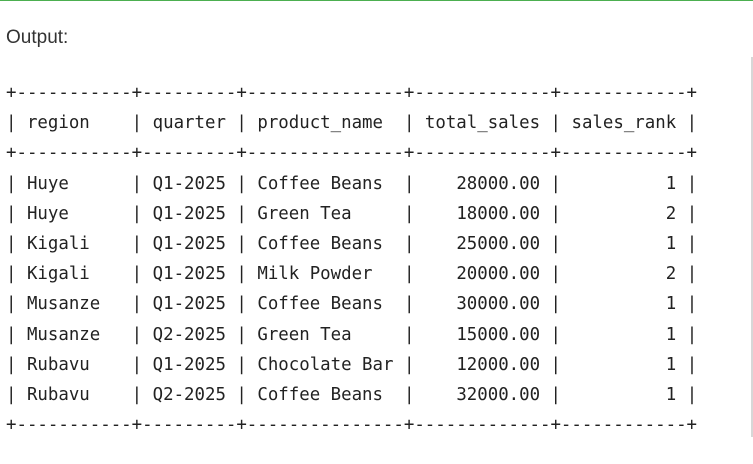 The height and width of the screenshot is (464, 753). What do you see at coordinates (320, 123) in the screenshot?
I see `column-header-product-name: product_name` at bounding box center [320, 123].